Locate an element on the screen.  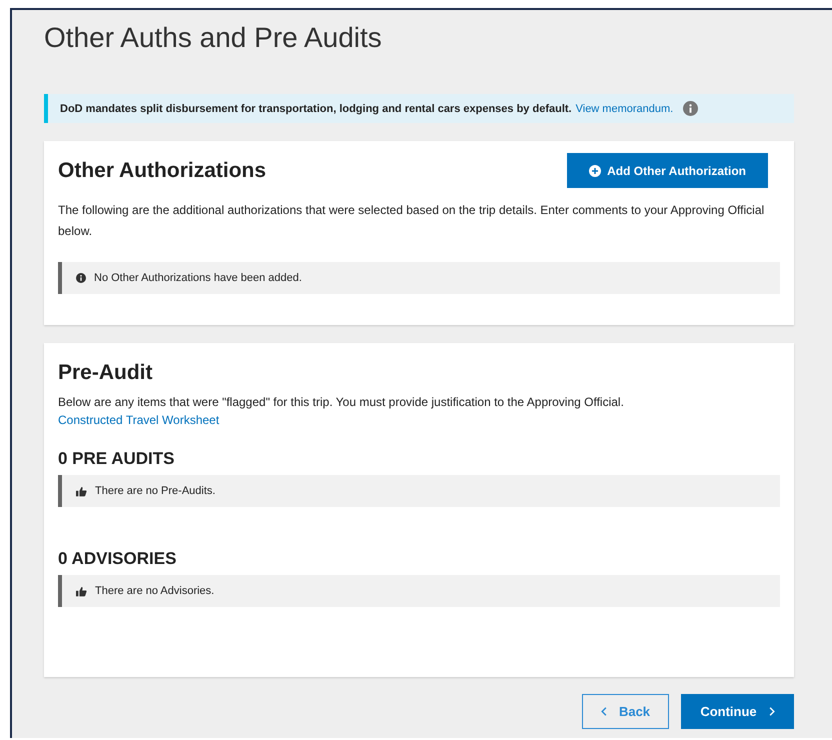
banner-text: DoD mandates split disbursement for transportation, lodging and rental cars expenses by default. is located at coordinates (316, 108).